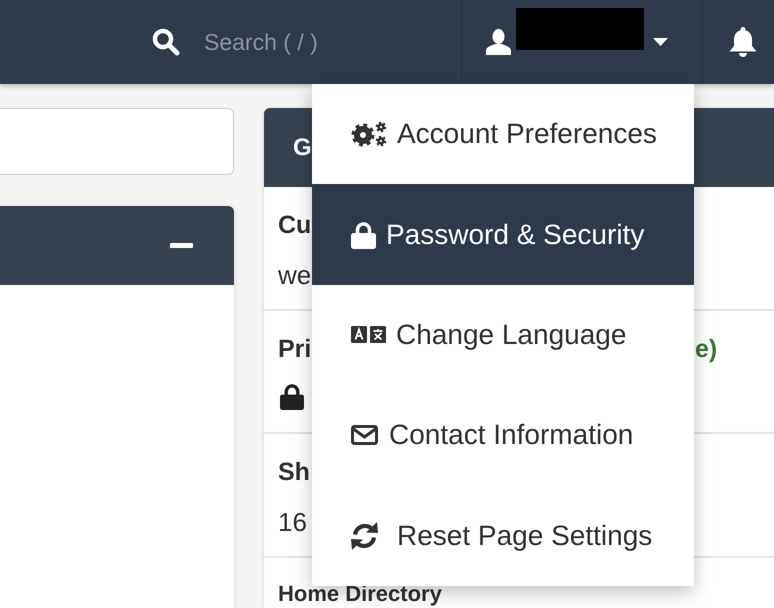  Describe the element at coordinates (295, 349) in the screenshot. I see `field-label: Pri` at that location.